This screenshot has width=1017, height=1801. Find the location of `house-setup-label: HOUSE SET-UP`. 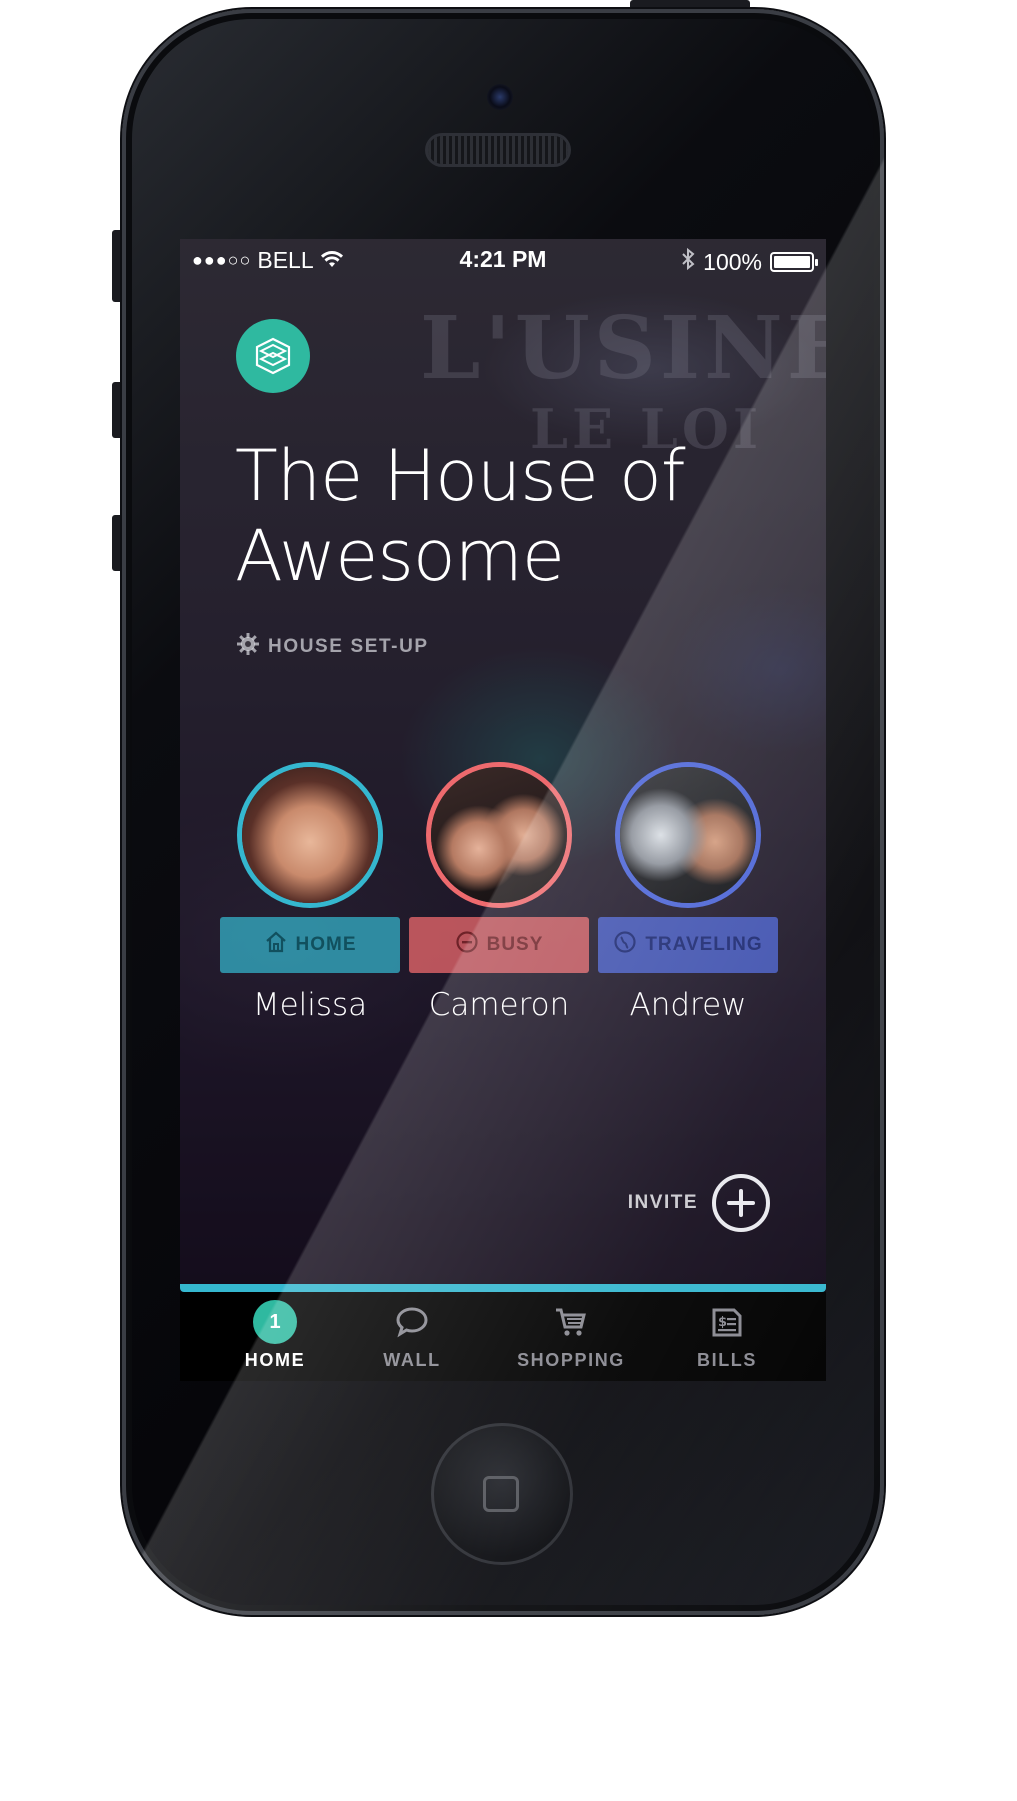

house-setup-label: HOUSE SET-UP is located at coordinates (348, 646).